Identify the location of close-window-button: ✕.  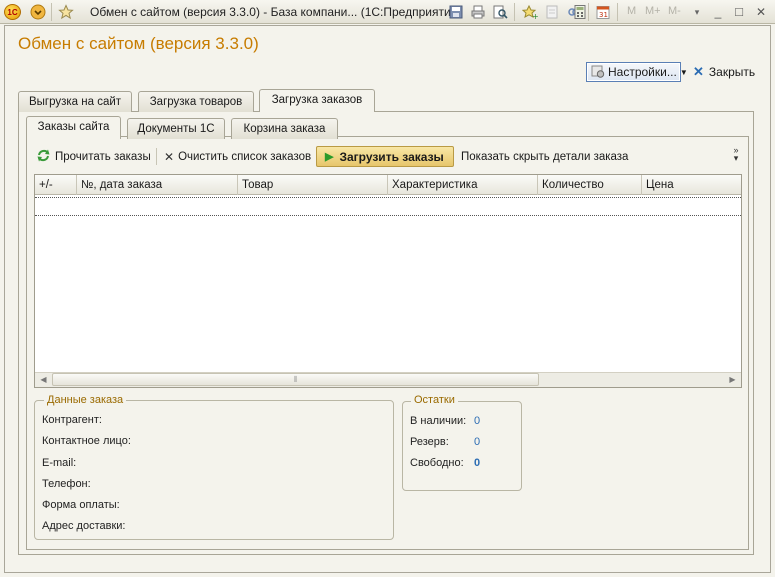
(761, 12).